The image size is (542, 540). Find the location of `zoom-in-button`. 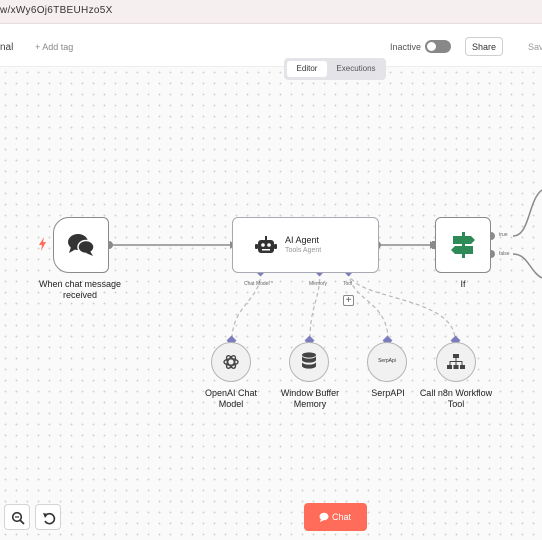

zoom-in-button is located at coordinates (17, 517).